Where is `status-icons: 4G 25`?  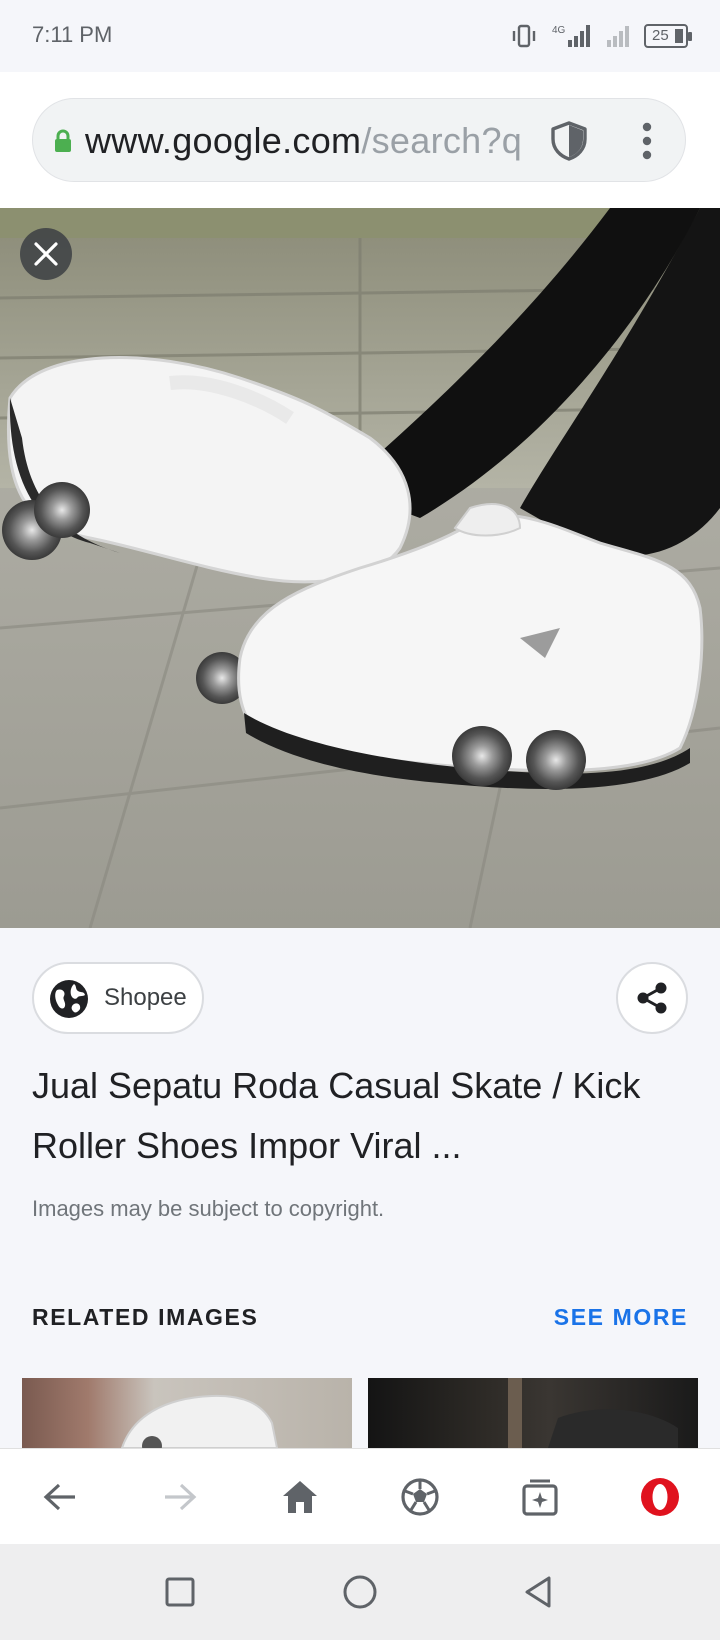 status-icons: 4G 25 is located at coordinates (601, 36).